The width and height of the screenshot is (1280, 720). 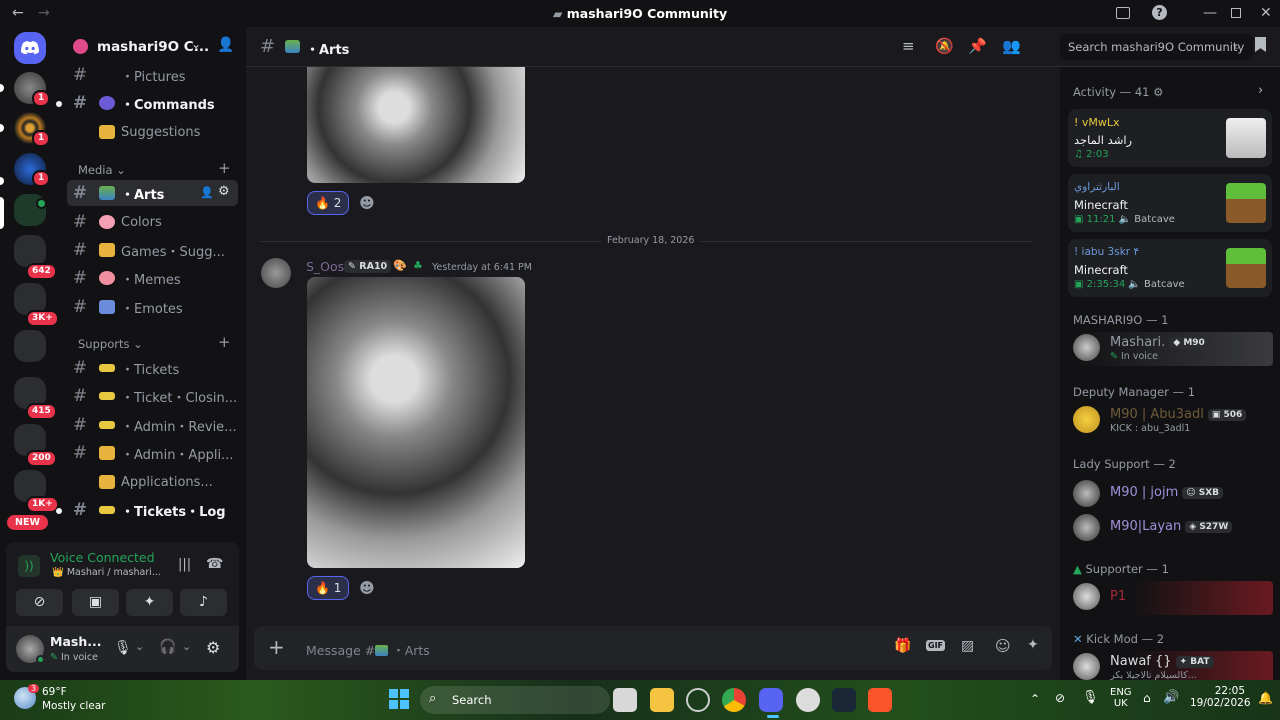 I want to click on category-supports: Supports ⌄, so click(x=110, y=344).